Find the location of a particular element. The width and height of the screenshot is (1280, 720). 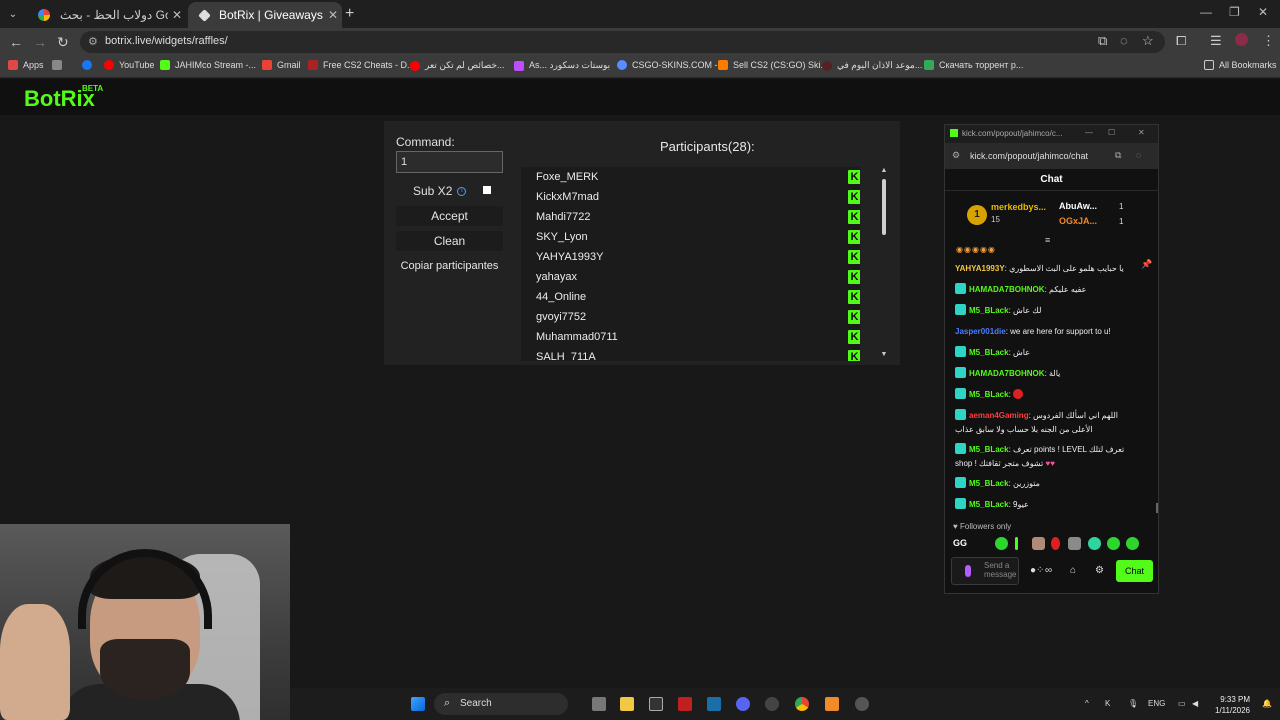

restore-icon: ❐ is located at coordinates (1234, 12).